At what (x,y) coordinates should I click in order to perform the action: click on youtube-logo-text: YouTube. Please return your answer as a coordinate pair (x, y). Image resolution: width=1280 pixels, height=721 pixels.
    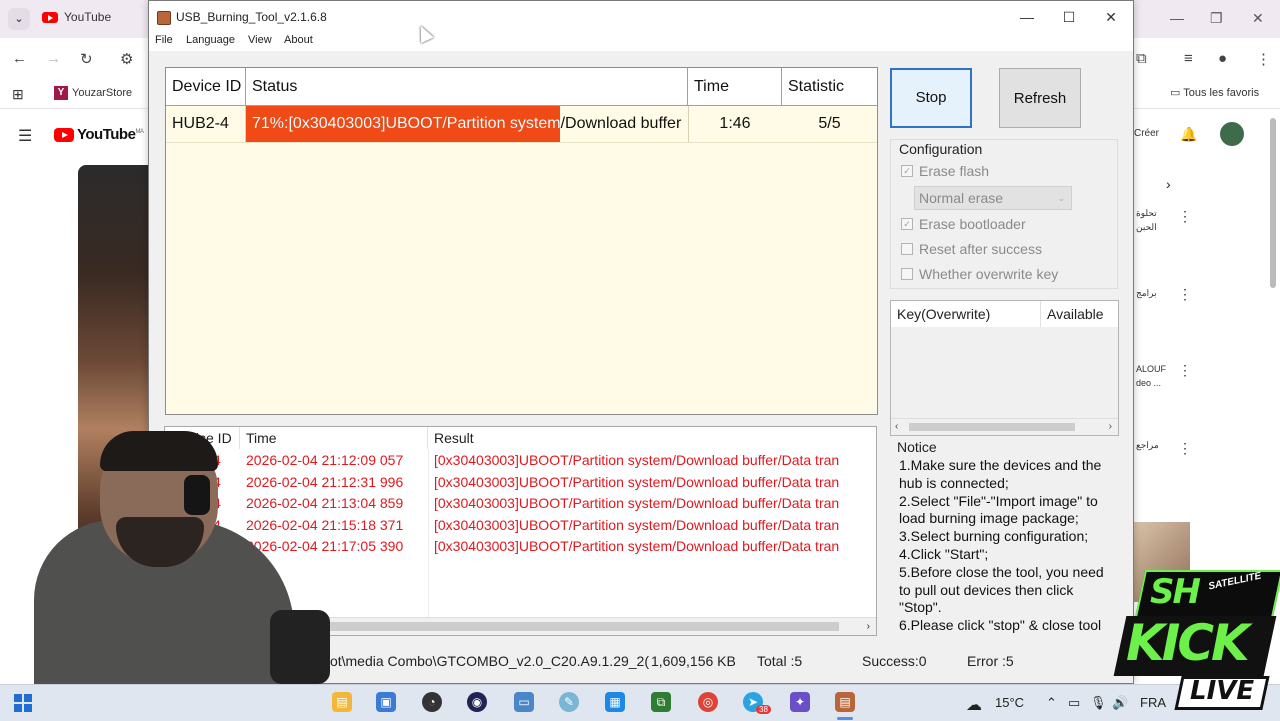
    Looking at the image, I should click on (106, 134).